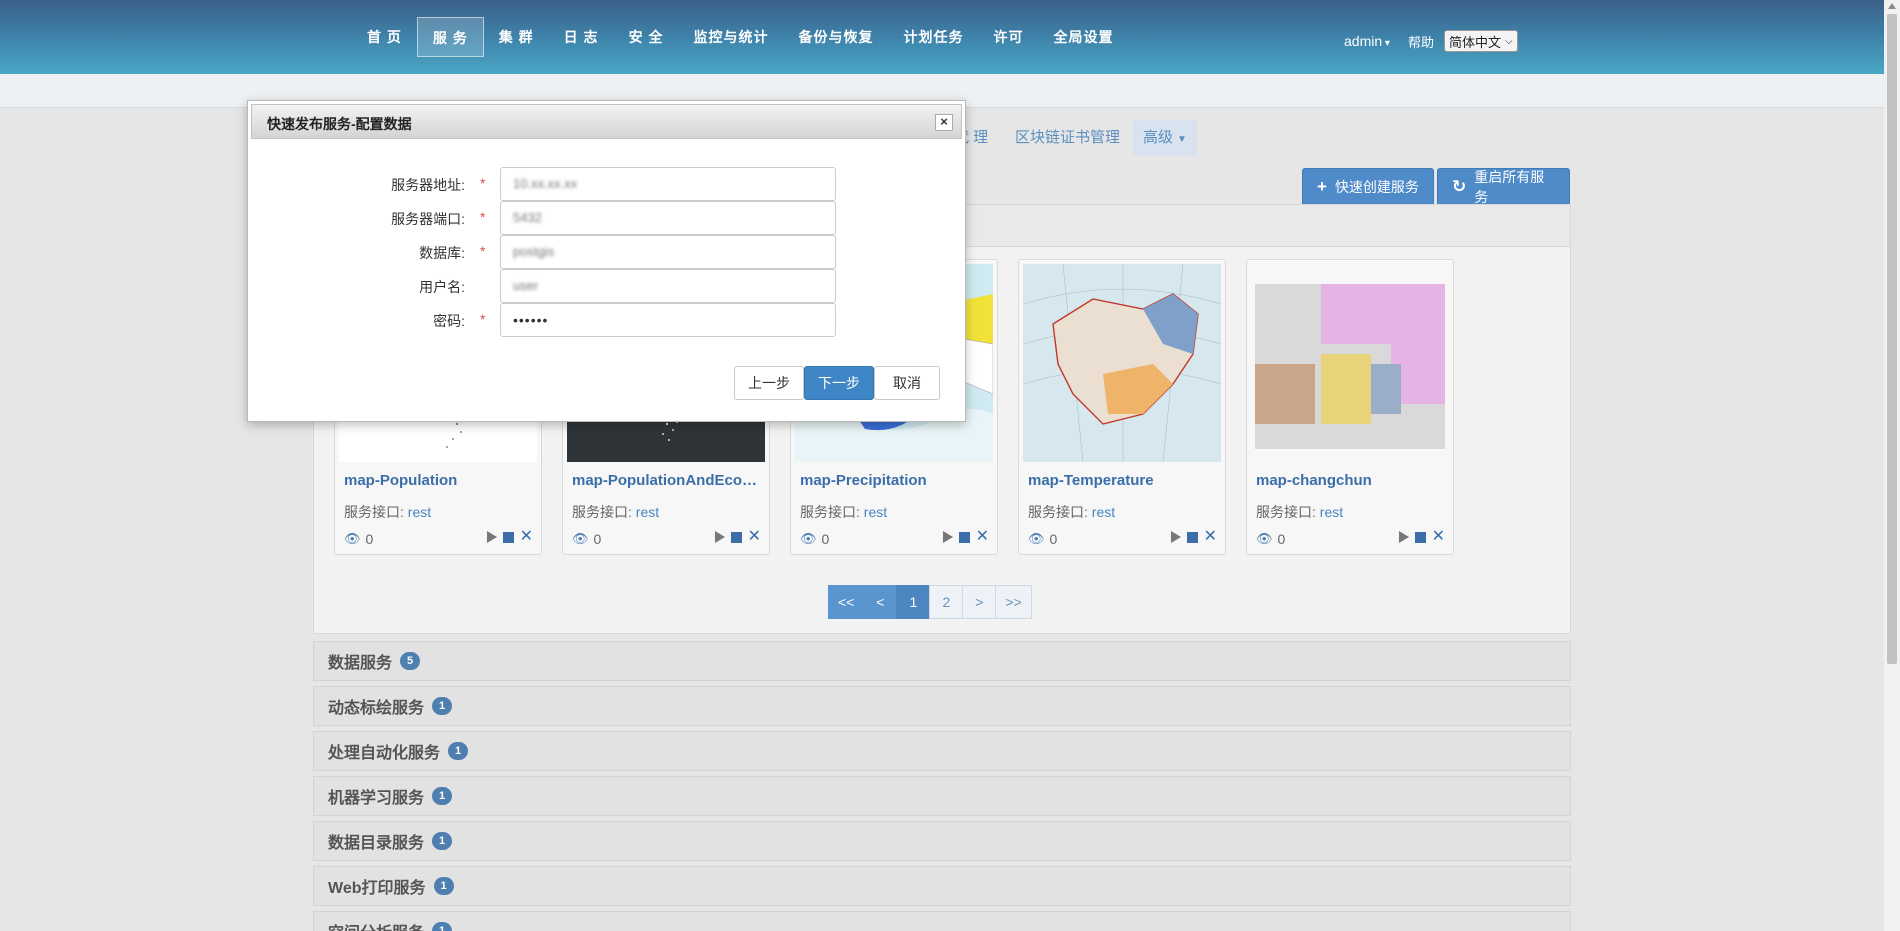 The image size is (1900, 931). Describe the element at coordinates (384, 753) in the screenshot. I see `category-label: 处理自动化服务` at that location.